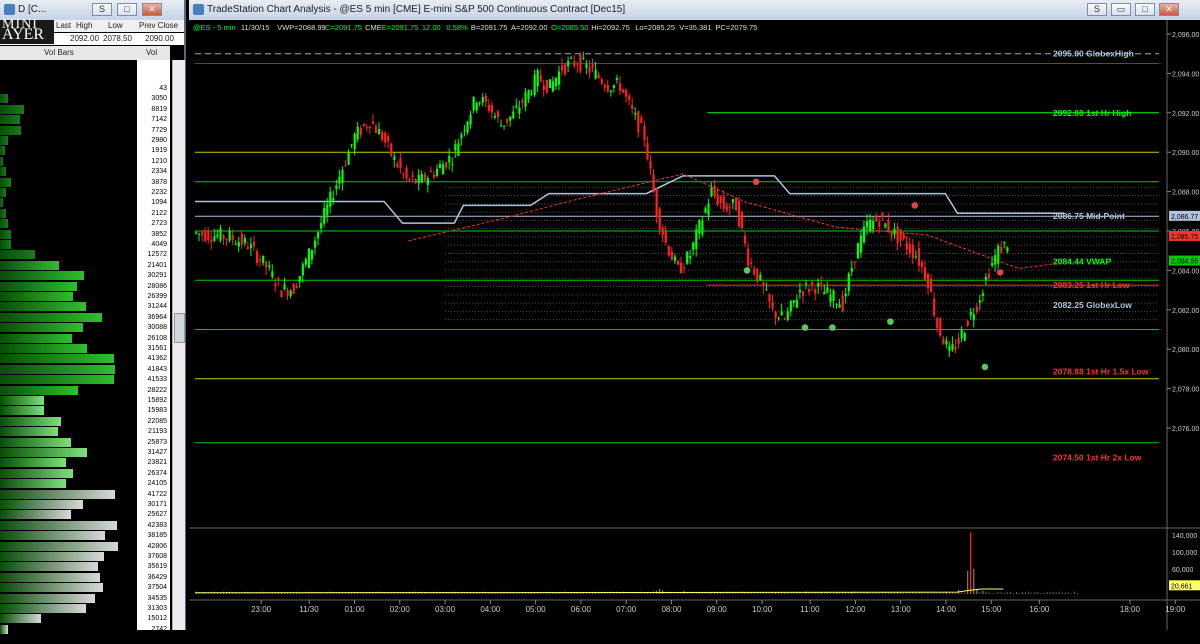  What do you see at coordinates (717, 609) in the screenshot?
I see `time-tick-label: 09:00` at bounding box center [717, 609].